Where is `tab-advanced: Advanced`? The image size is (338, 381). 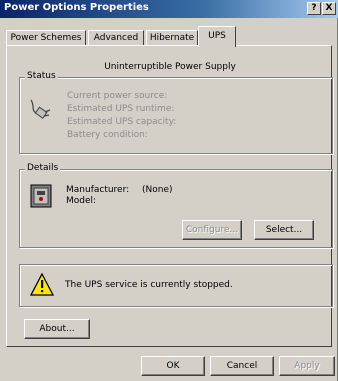
tab-advanced: Advanced is located at coordinates (116, 38).